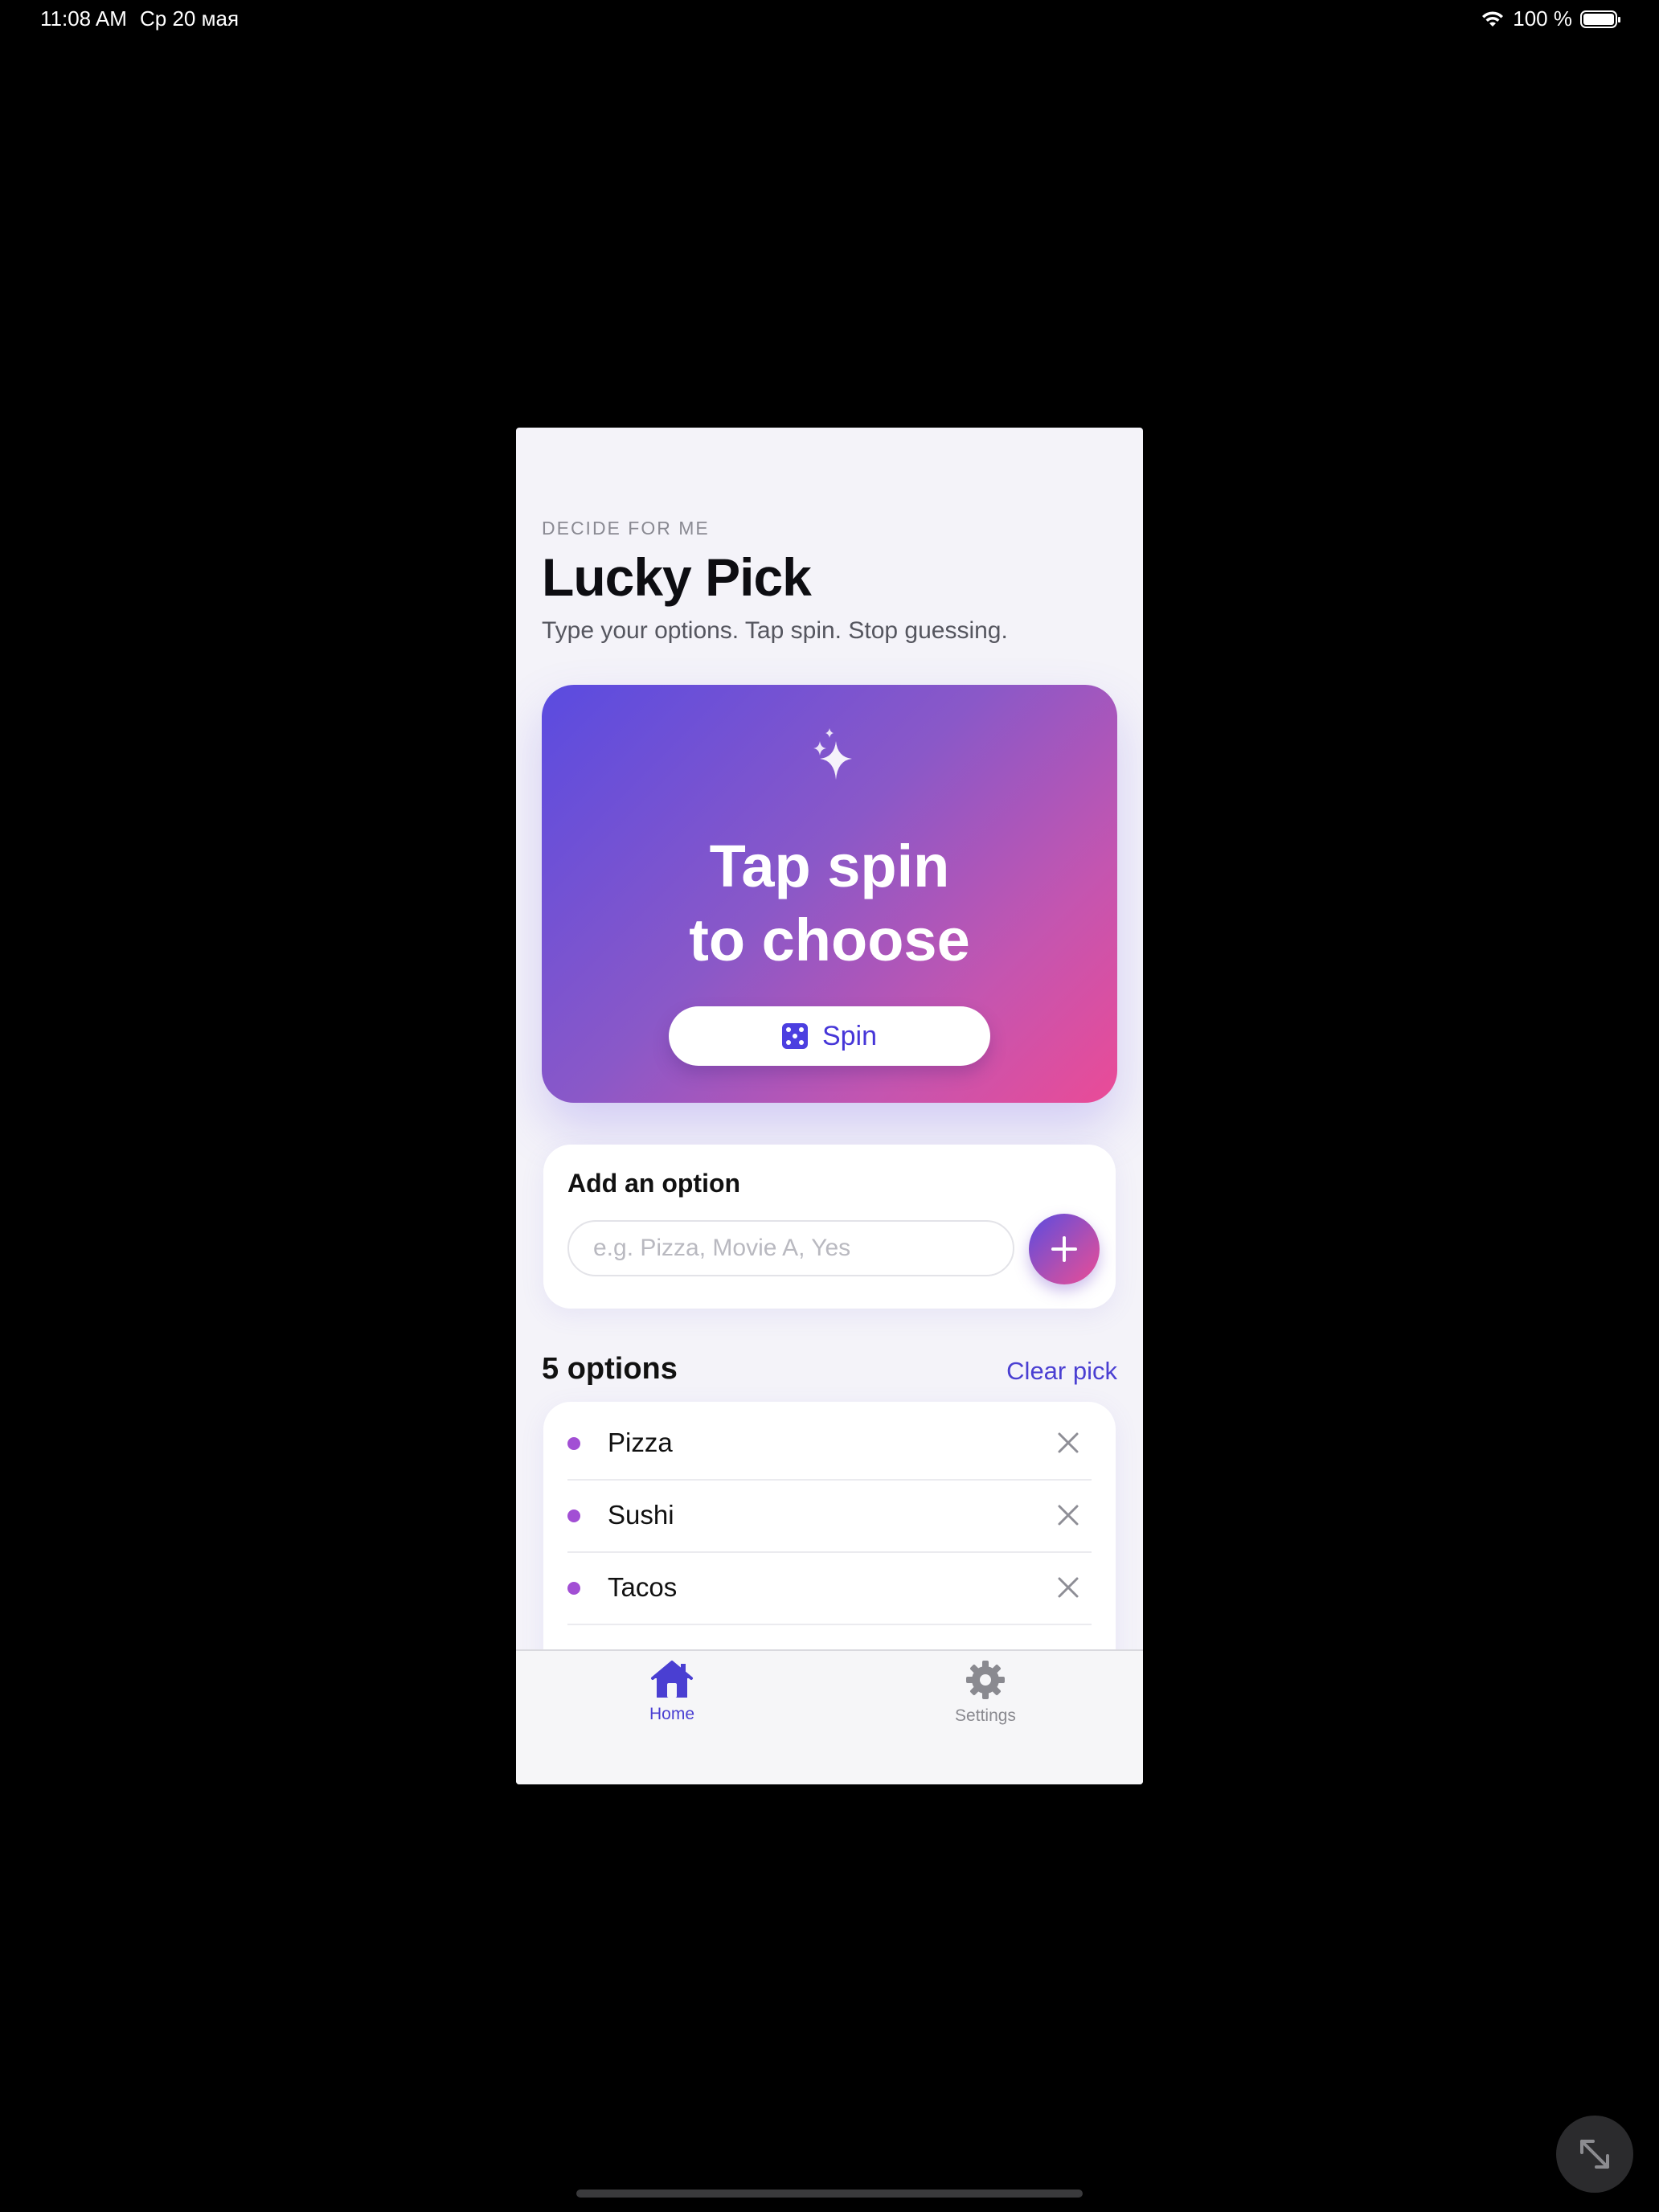  What do you see at coordinates (829, 866) in the screenshot?
I see `hero-heading-line1: Tap spin` at bounding box center [829, 866].